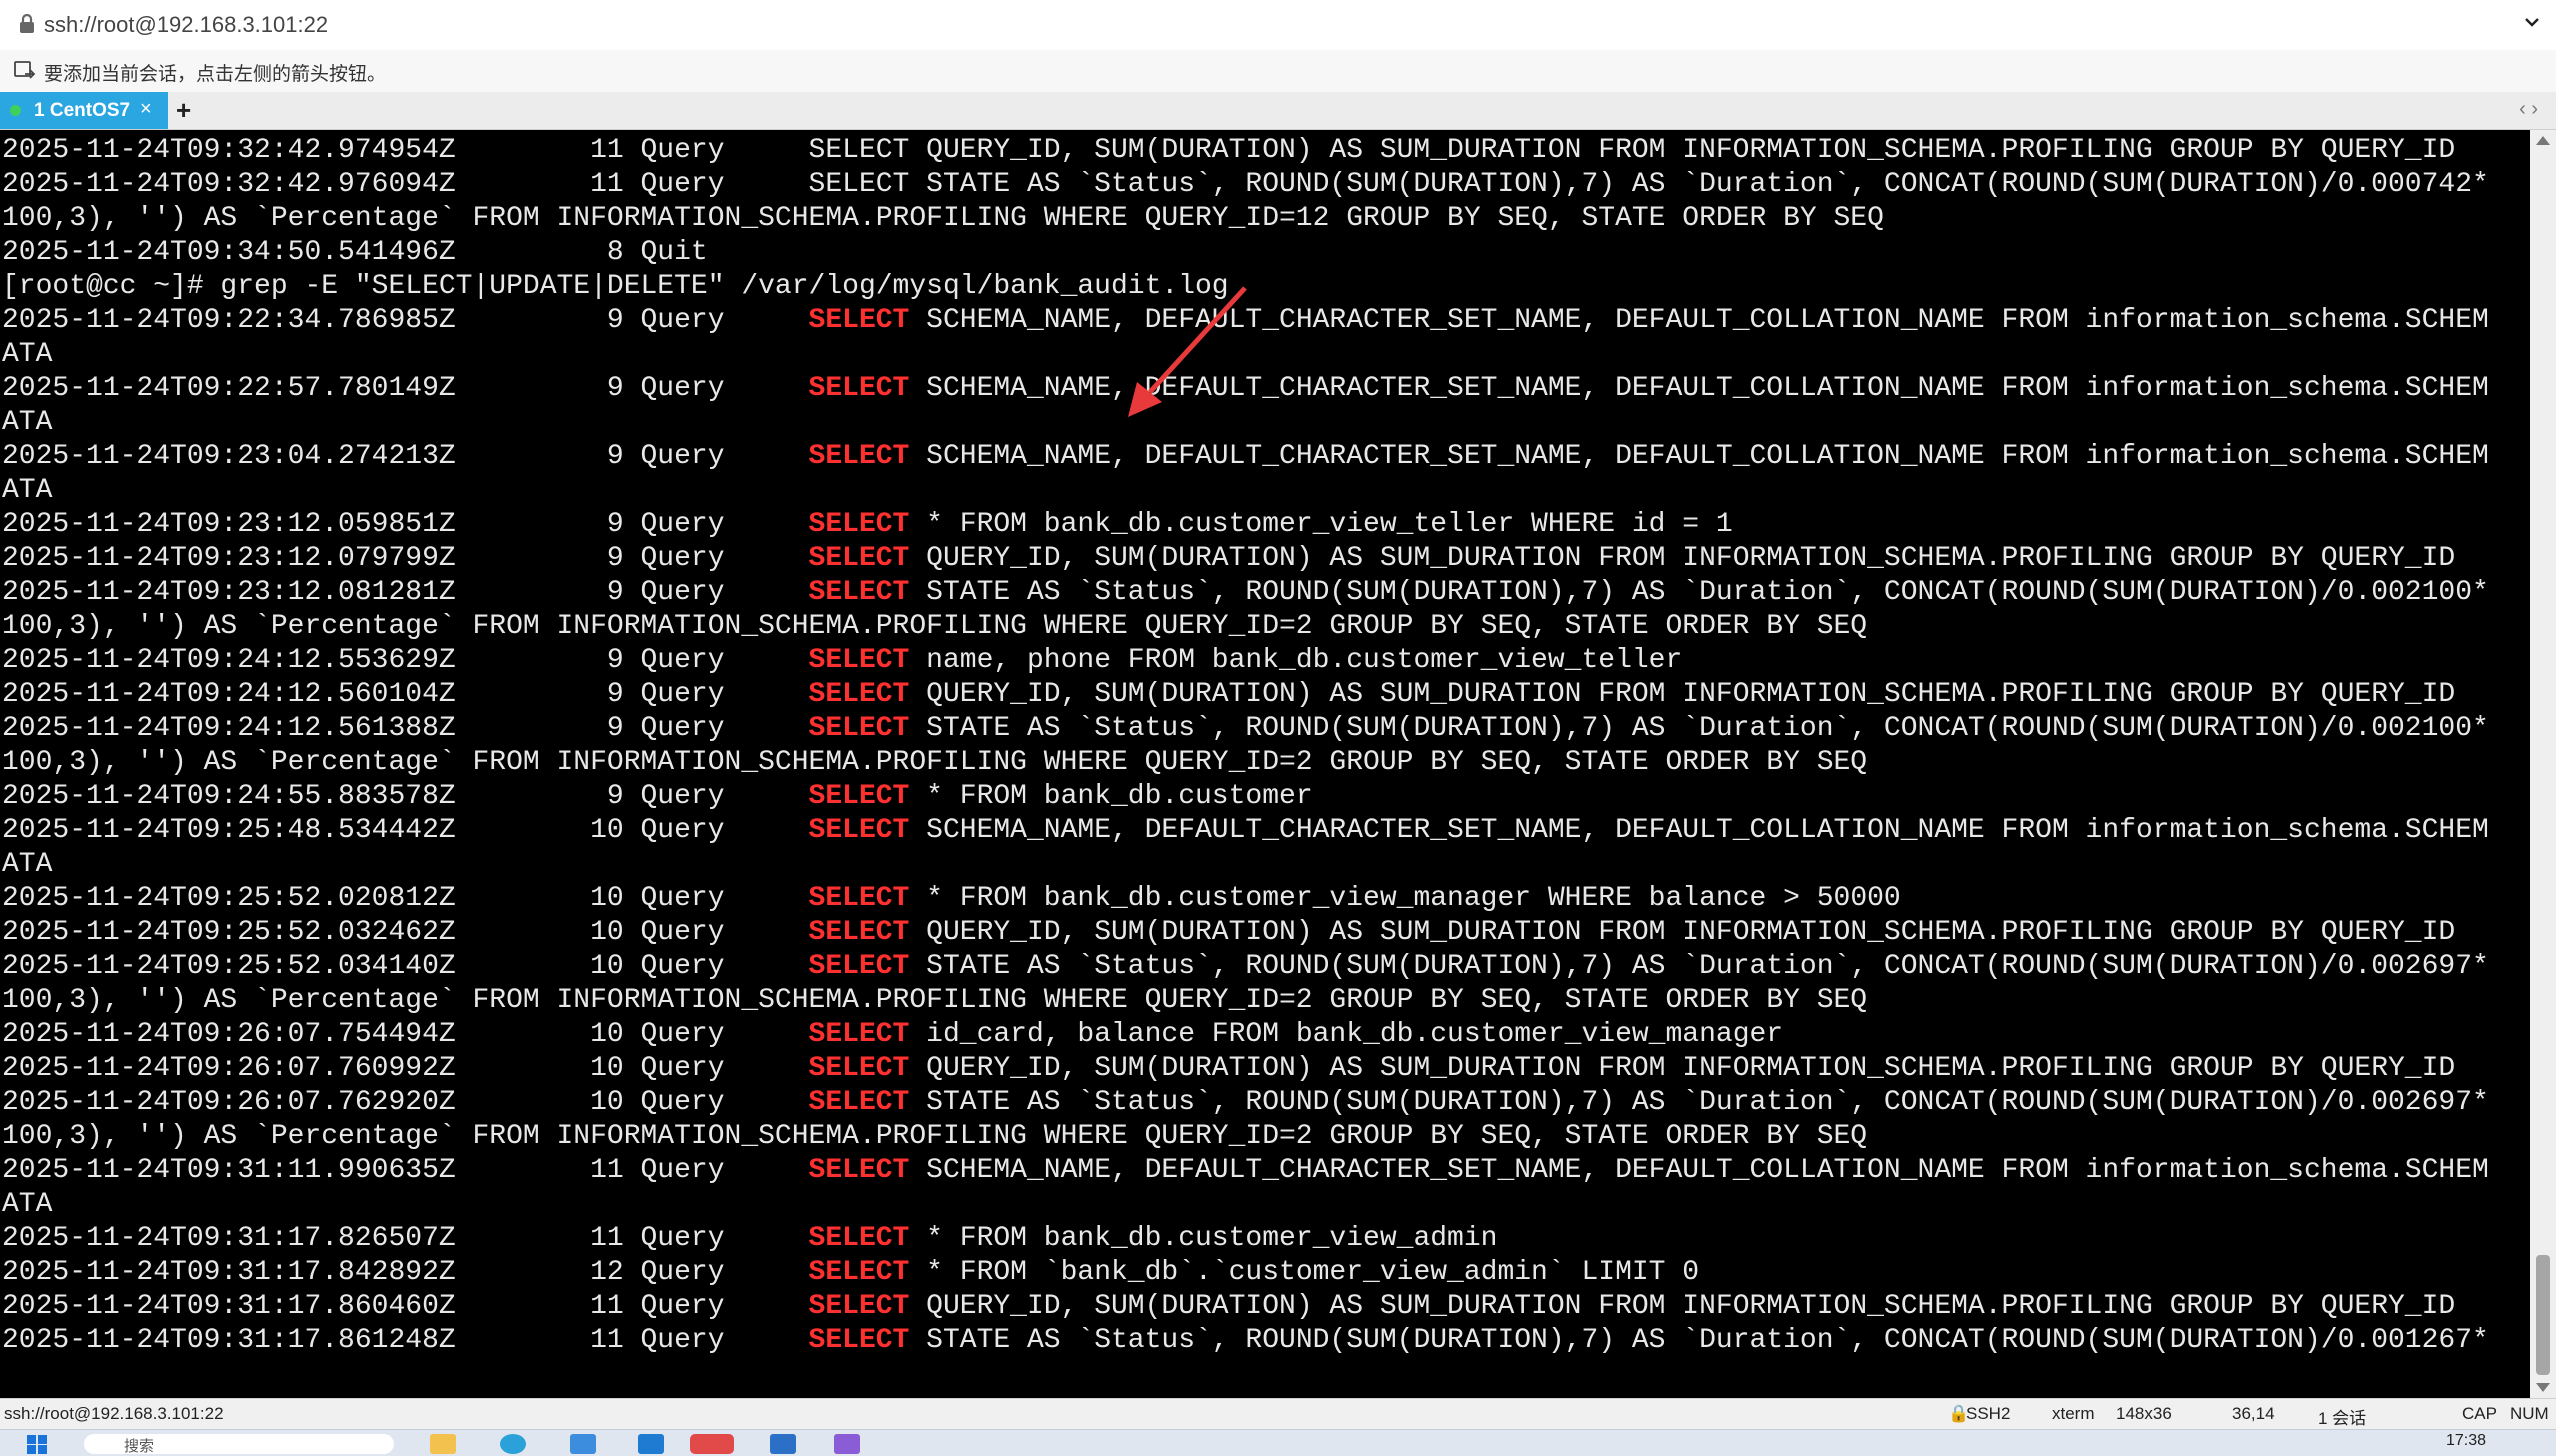 This screenshot has width=2556, height=1456. What do you see at coordinates (1278, 71) in the screenshot?
I see `hint-bar: 要添加当前会话，点击左侧的箭头按钮。` at bounding box center [1278, 71].